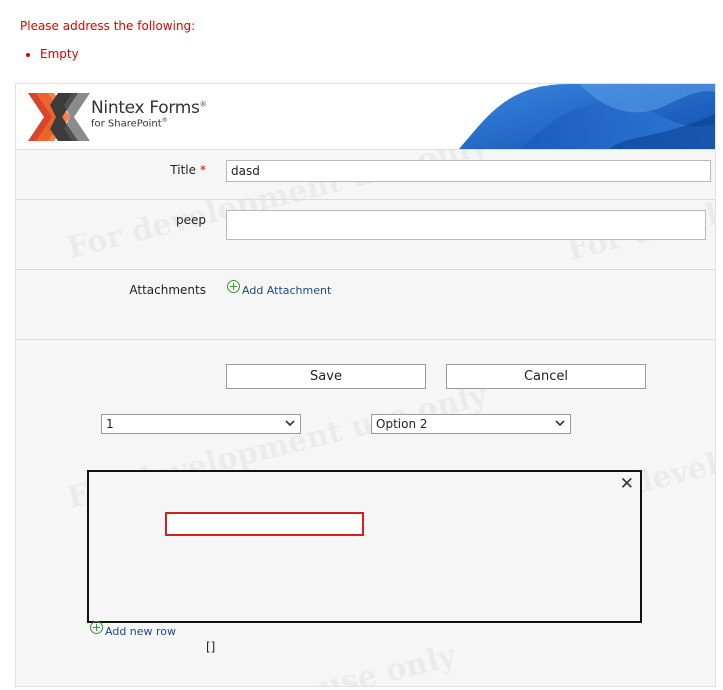 The width and height of the screenshot is (723, 690). What do you see at coordinates (211, 647) in the screenshot?
I see `empty-brackets: []` at bounding box center [211, 647].